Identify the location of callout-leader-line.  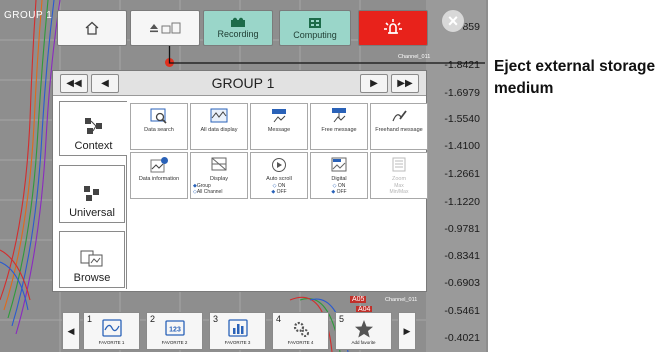
(326, 55).